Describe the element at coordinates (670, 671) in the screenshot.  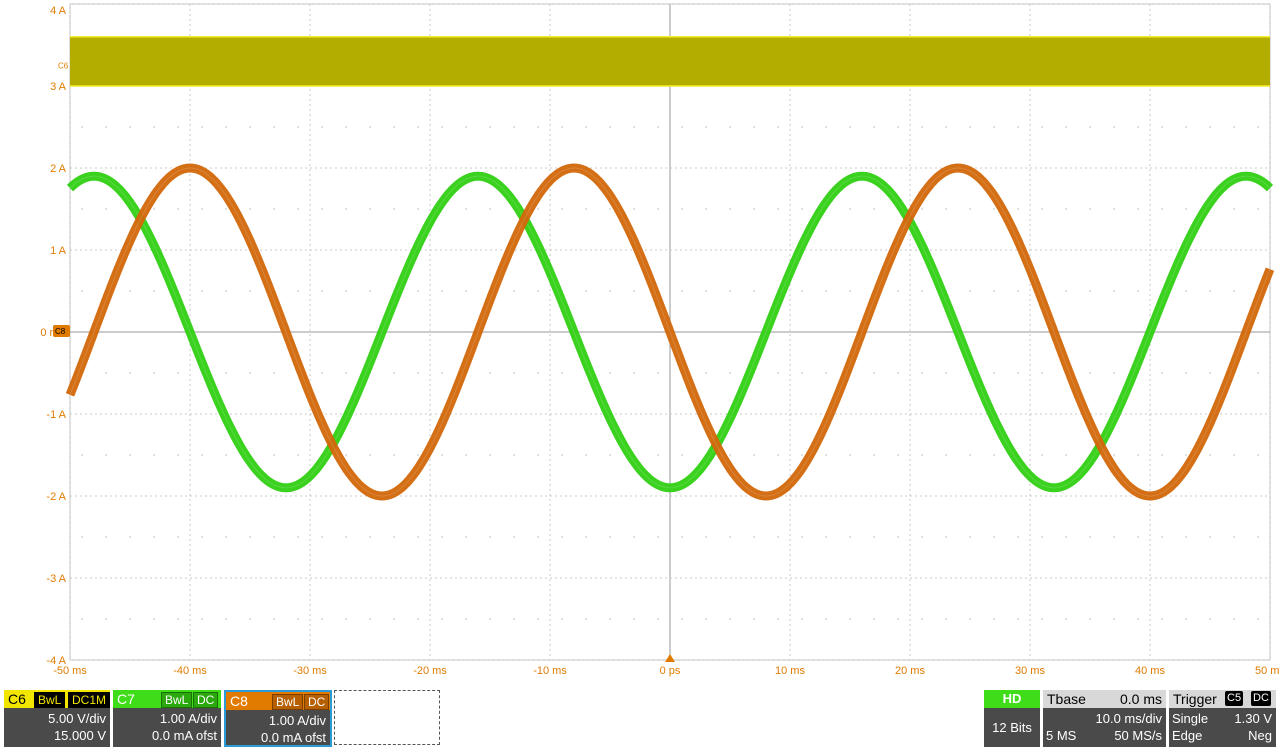
I see `x-tick-label: 0 ps` at that location.